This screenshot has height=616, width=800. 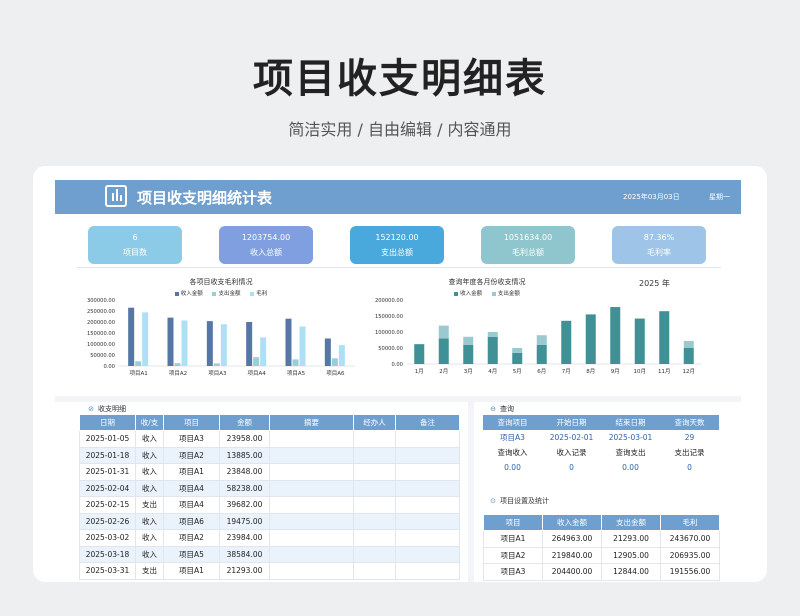 What do you see at coordinates (244, 538) in the screenshot?
I see `table-cell: 23984.00` at bounding box center [244, 538].